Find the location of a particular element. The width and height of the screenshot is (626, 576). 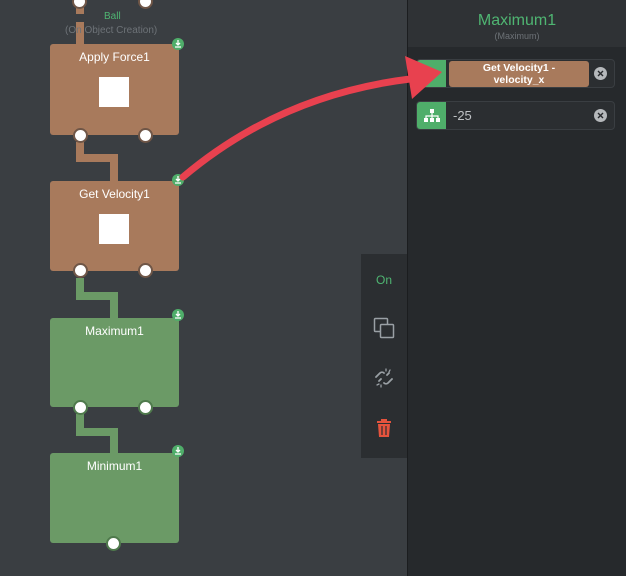

delete-button is located at coordinates (384, 430).